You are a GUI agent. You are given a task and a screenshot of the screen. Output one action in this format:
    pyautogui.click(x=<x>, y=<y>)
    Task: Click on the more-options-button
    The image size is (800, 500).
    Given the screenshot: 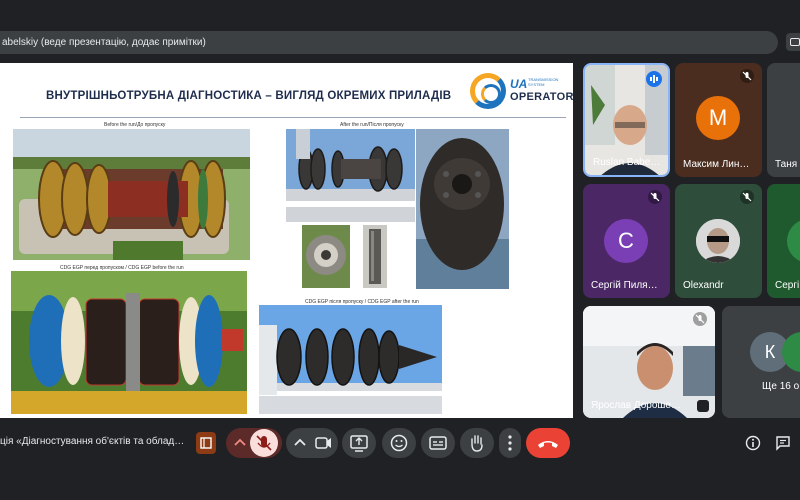 What is the action you would take?
    pyautogui.click(x=510, y=443)
    